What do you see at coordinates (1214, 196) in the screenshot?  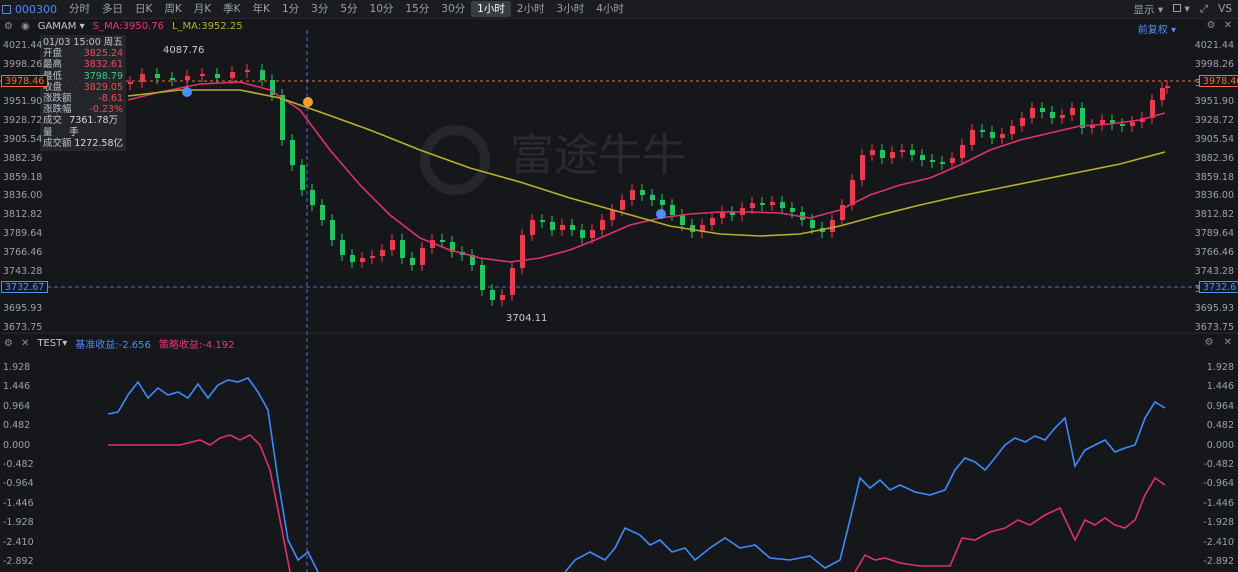 I see `price-axis-label: 3836.00` at bounding box center [1214, 196].